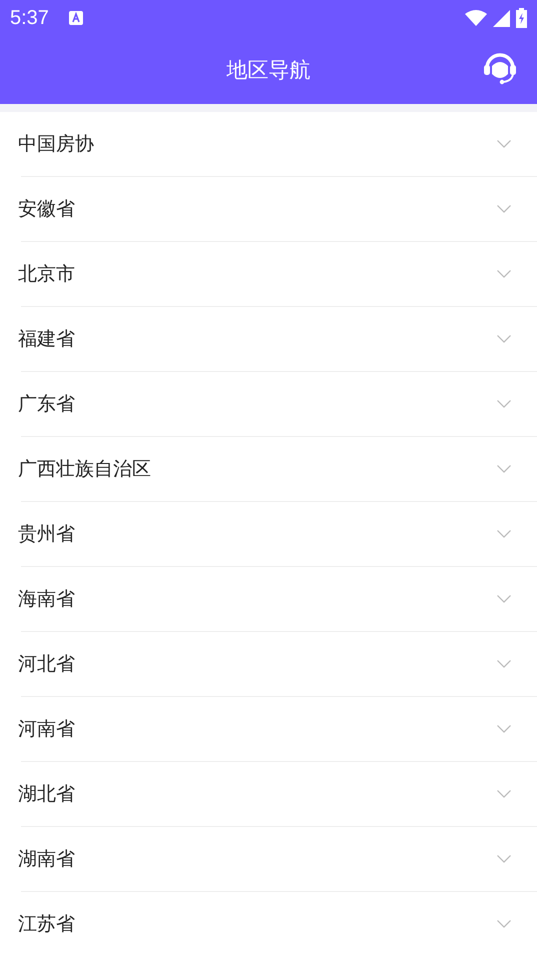  What do you see at coordinates (46, 339) in the screenshot?
I see `region-name: 福建省` at bounding box center [46, 339].